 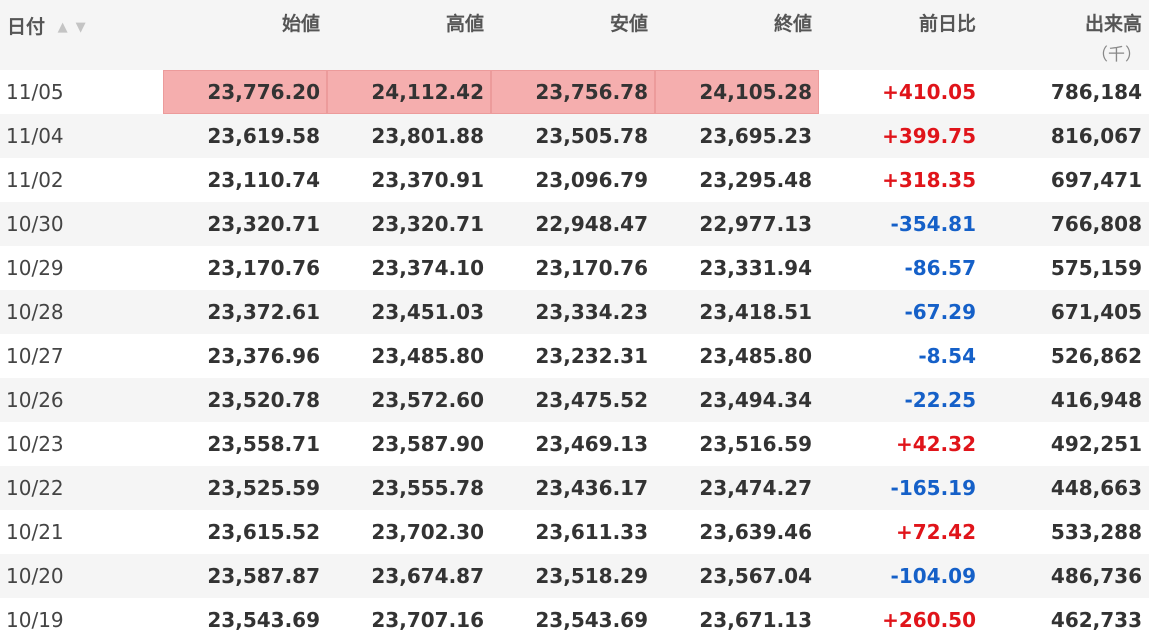 What do you see at coordinates (1096, 136) in the screenshot?
I see `volume-cell: 816,067` at bounding box center [1096, 136].